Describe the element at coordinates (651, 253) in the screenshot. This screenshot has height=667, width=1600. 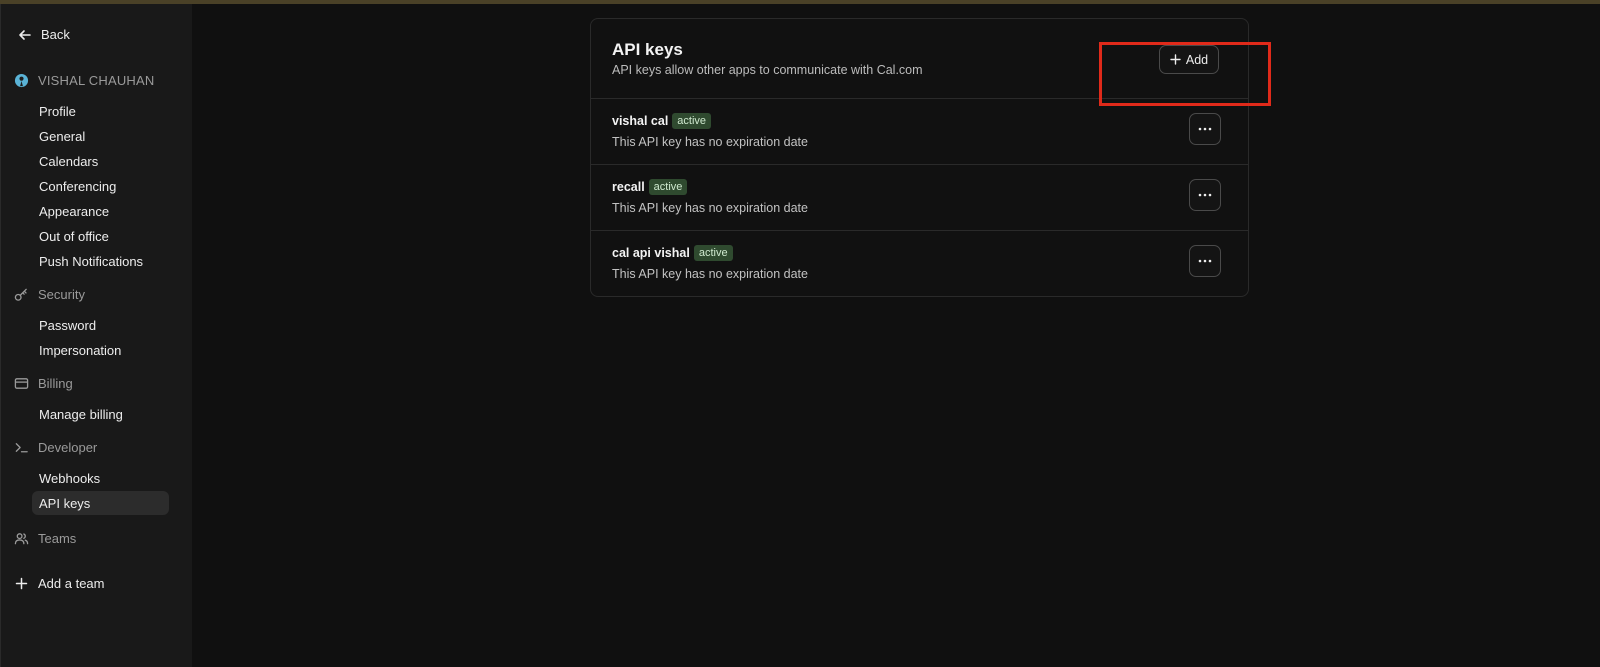
I see `api-key-name: cal api vishal` at that location.